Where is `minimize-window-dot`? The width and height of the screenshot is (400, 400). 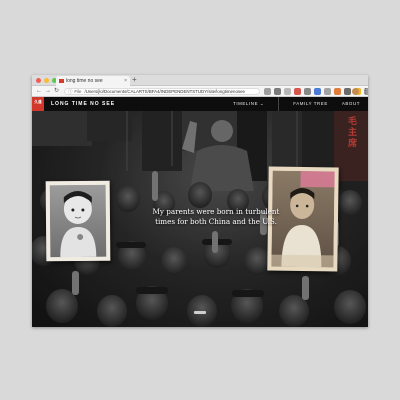
minimize-window-dot is located at coordinates (46, 80).